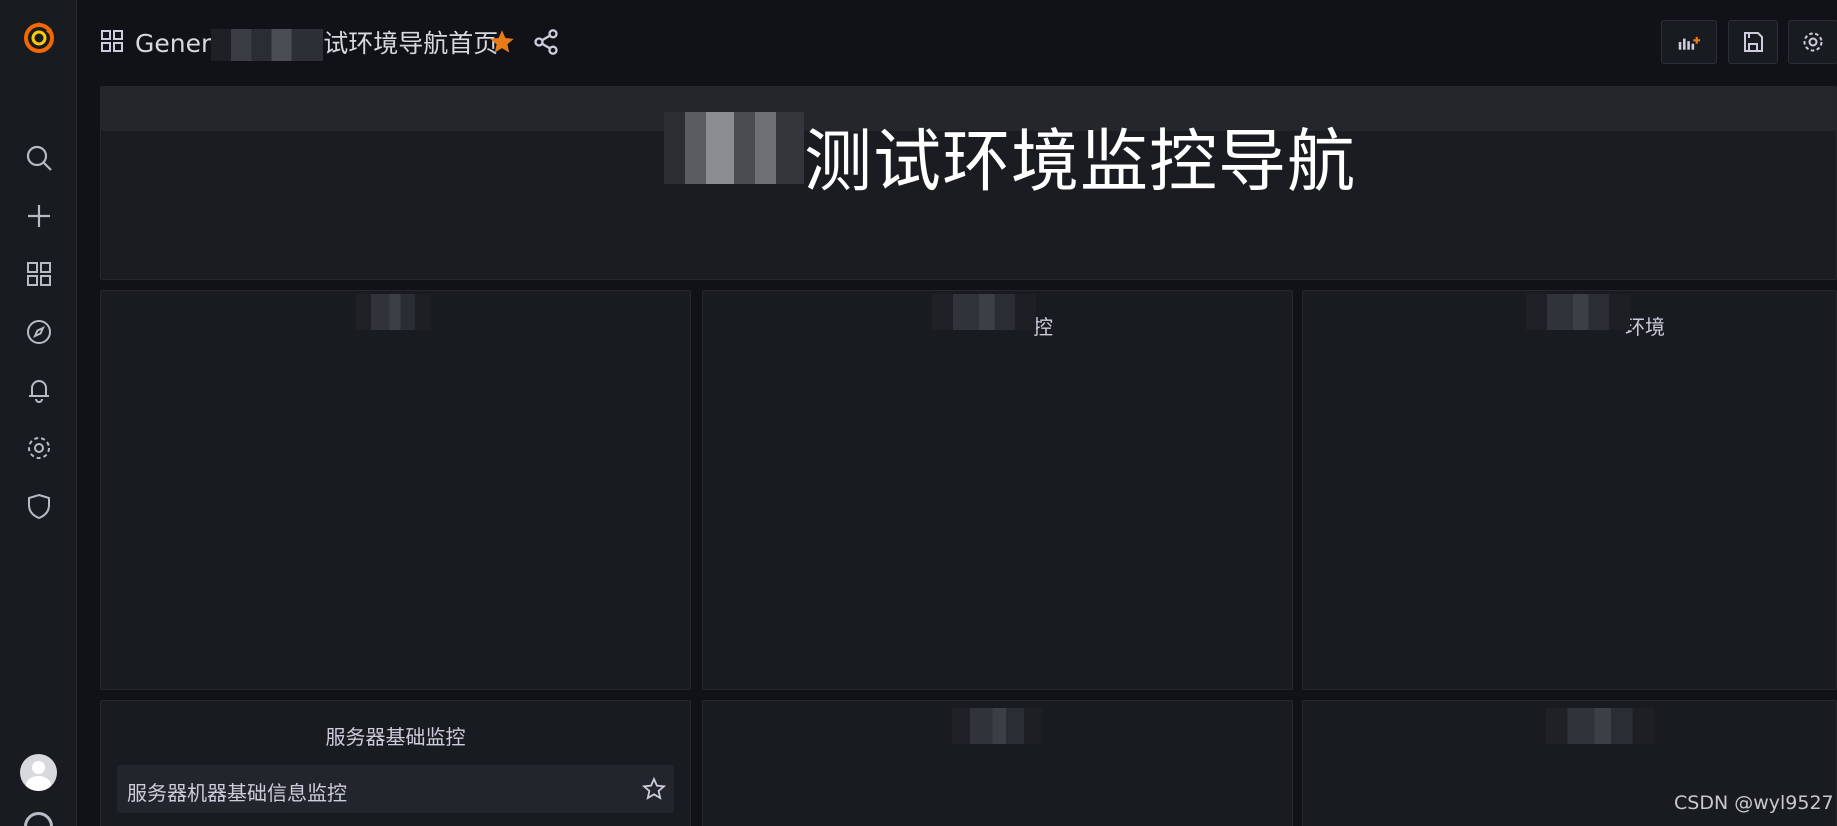 Image resolution: width=1837 pixels, height=826 pixels. What do you see at coordinates (38, 772) in the screenshot?
I see `avatar` at bounding box center [38, 772].